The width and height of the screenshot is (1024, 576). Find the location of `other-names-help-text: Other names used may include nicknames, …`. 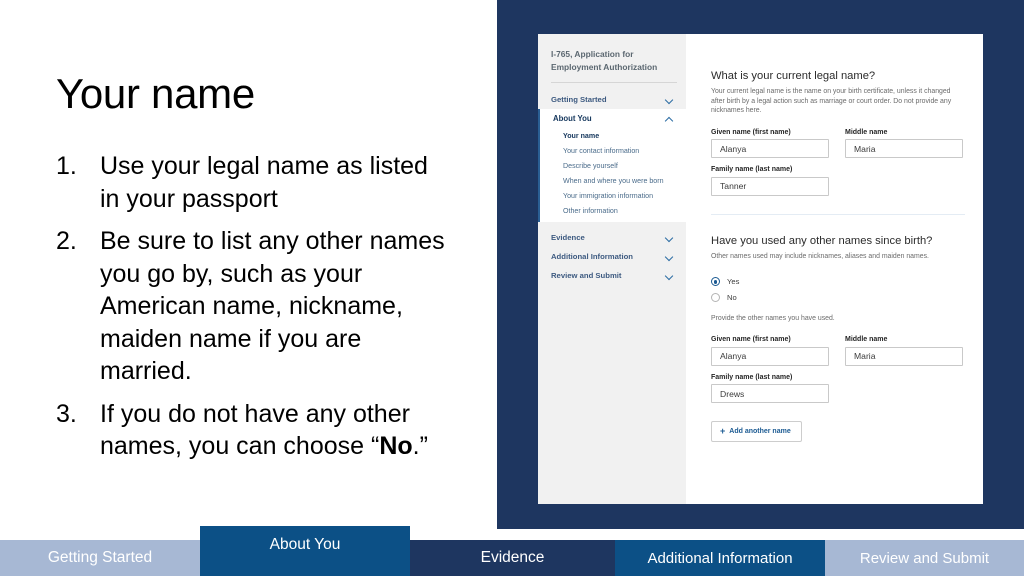

other-names-help-text: Other names used may include nicknames, … is located at coordinates (820, 256).